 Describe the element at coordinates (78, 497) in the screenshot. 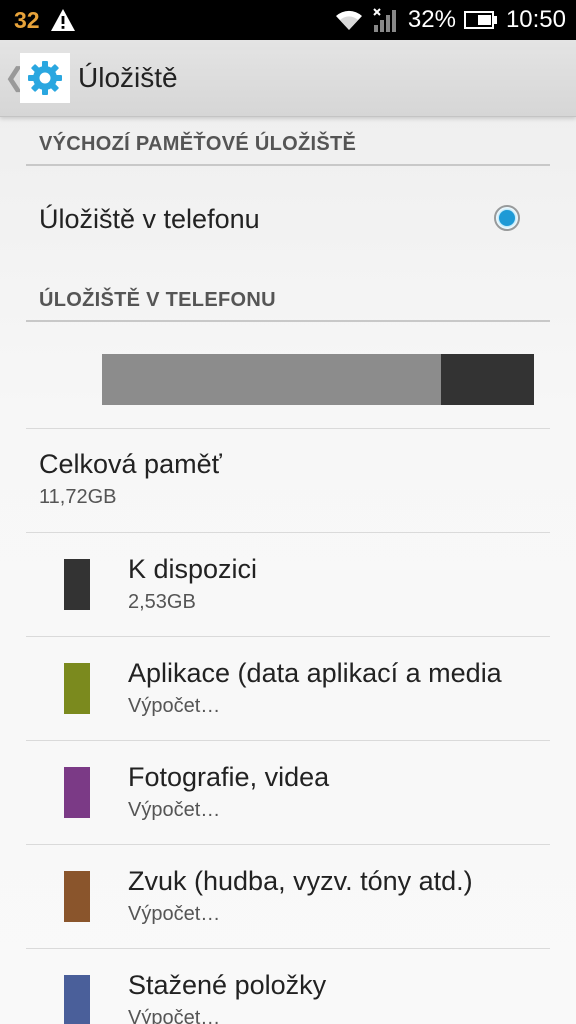

I see `total-storage-value: 11,72GB` at that location.